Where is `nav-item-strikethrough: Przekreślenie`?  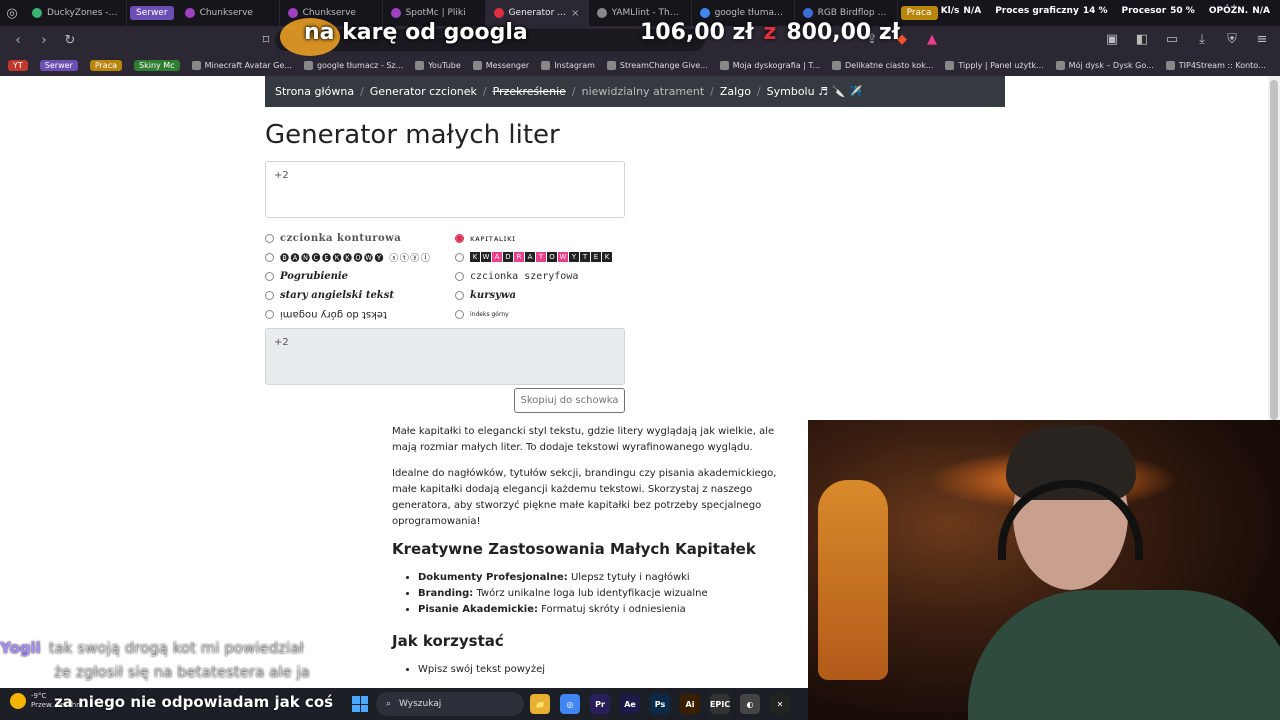 nav-item-strikethrough: Przekreślenie is located at coordinates (529, 91).